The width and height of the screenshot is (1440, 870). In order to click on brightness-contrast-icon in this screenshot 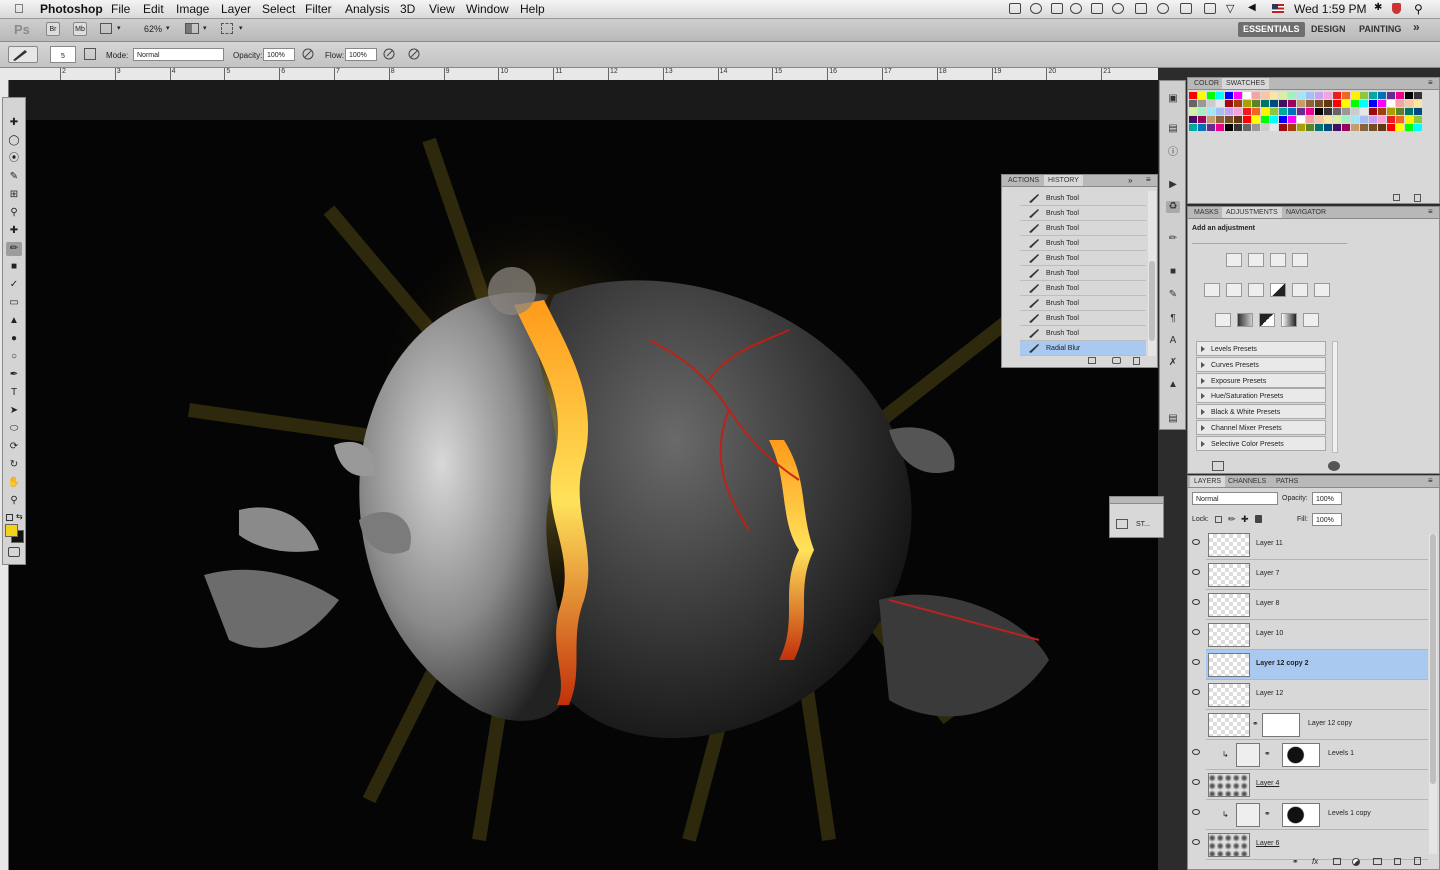, I will do `click(1234, 260)`.